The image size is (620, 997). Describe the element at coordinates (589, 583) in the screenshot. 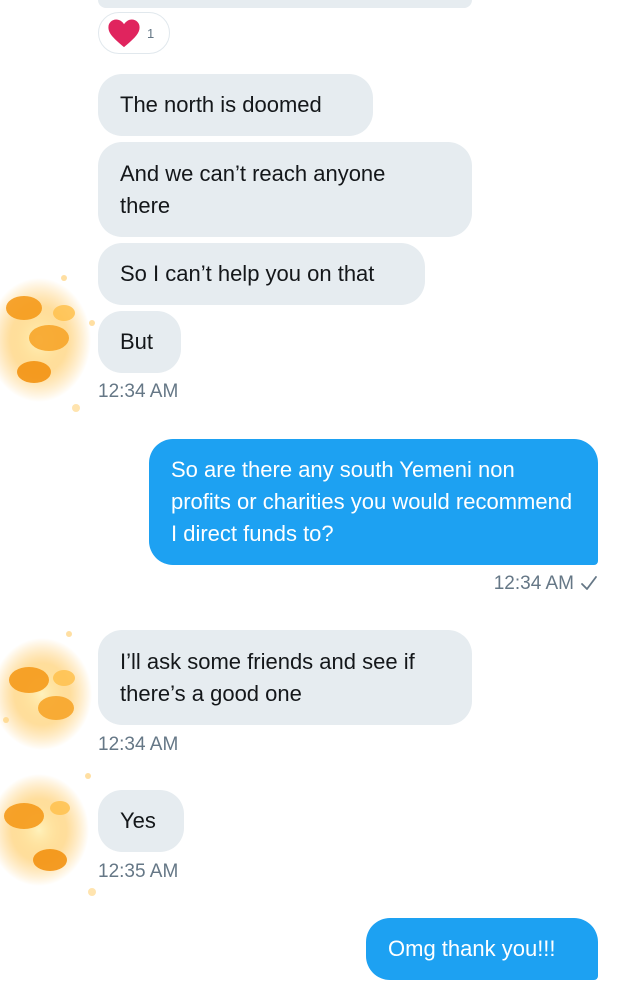

I see `checkmark-icon` at that location.